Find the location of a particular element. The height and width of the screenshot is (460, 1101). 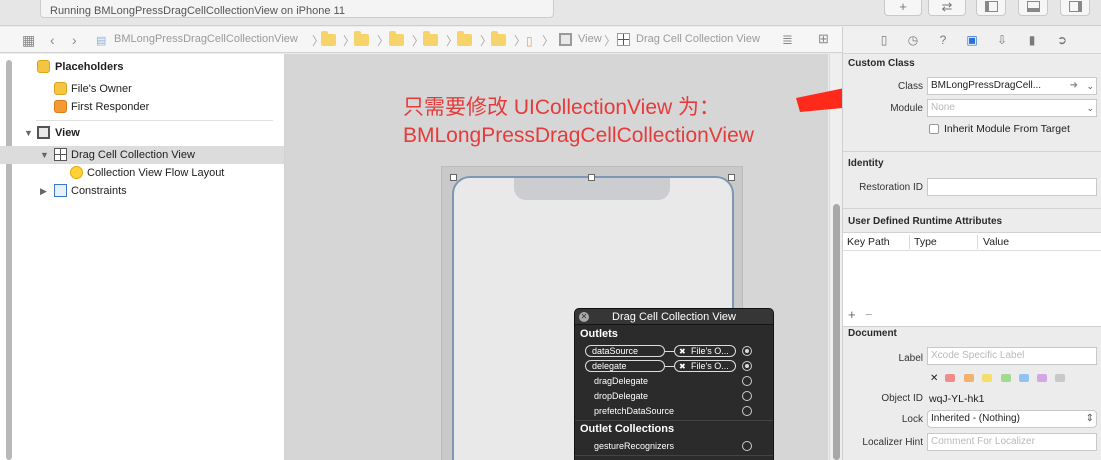

outlet-connector-prefetchdatasource is located at coordinates (747, 411).